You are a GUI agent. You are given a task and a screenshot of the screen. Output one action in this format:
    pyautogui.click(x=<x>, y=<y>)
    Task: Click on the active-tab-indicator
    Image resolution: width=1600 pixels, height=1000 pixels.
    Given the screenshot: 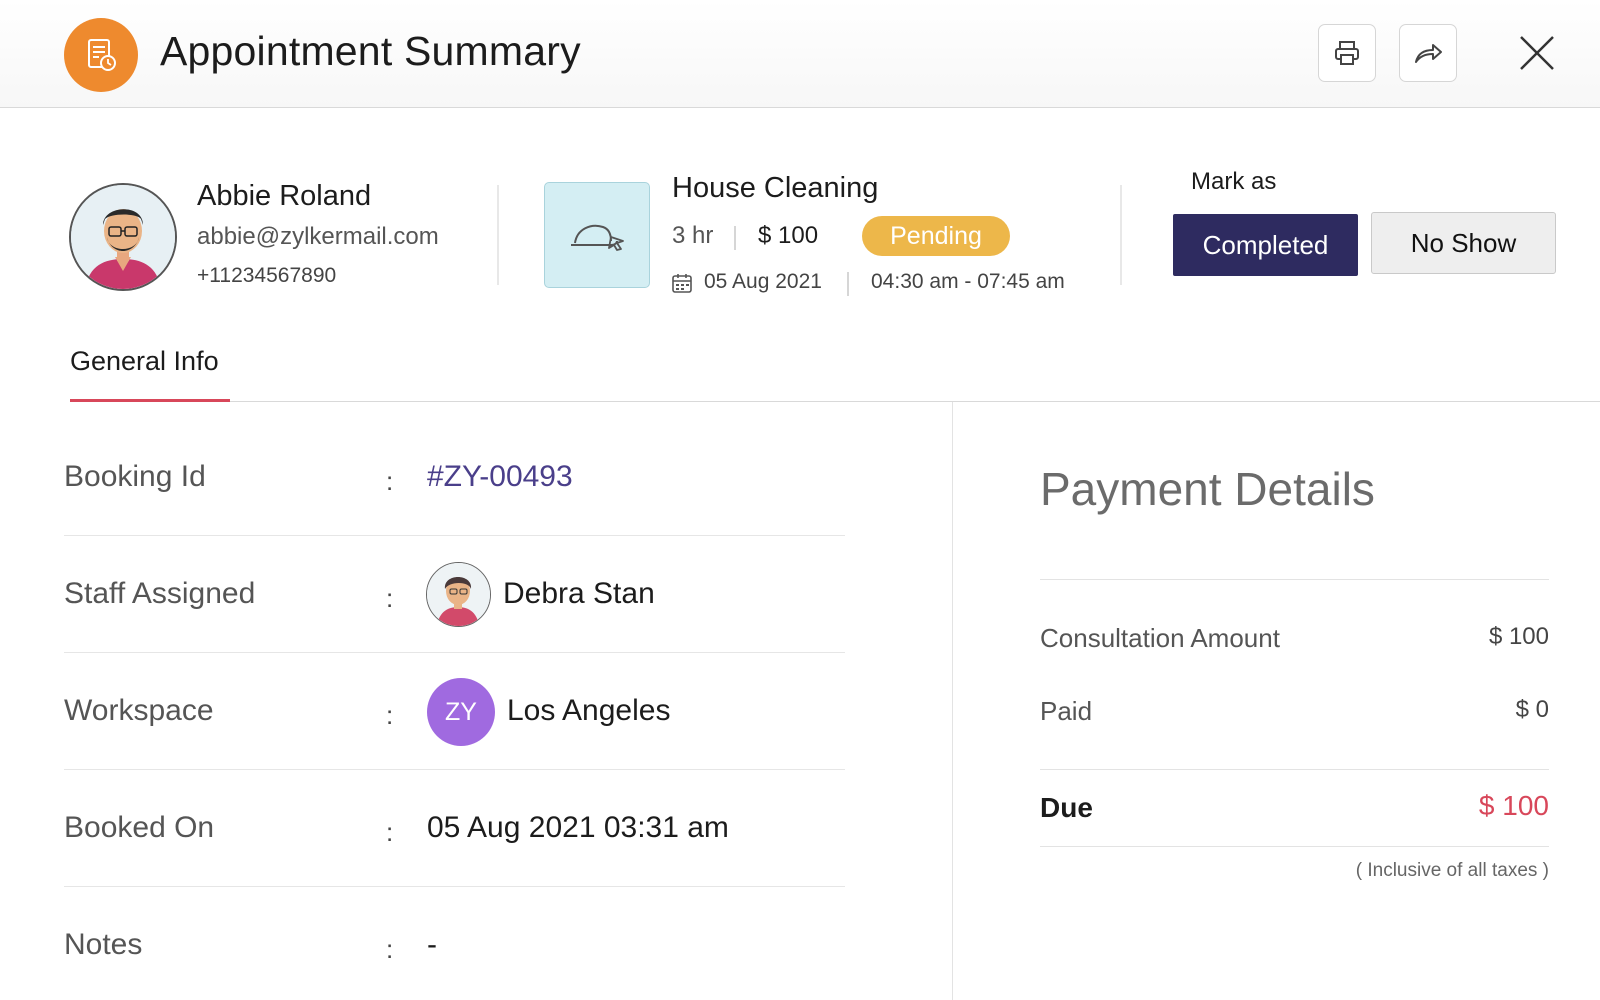 What is the action you would take?
    pyautogui.click(x=150, y=400)
    